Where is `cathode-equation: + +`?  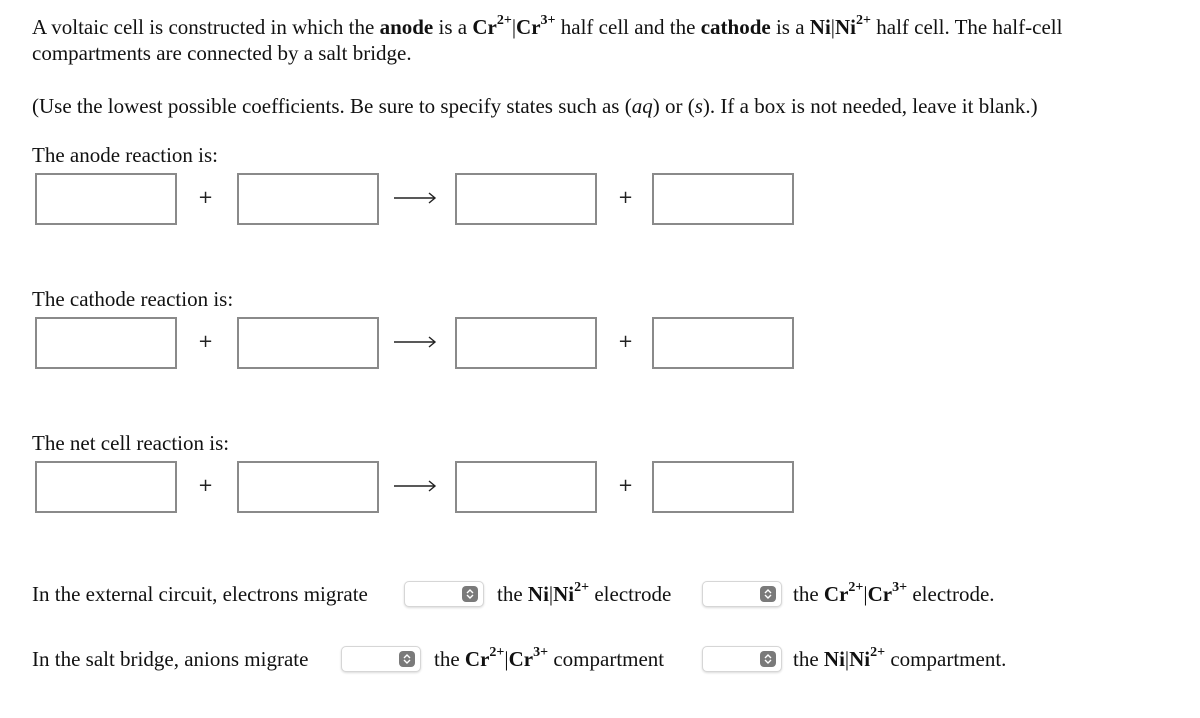
cathode-equation: + + is located at coordinates (600, 345).